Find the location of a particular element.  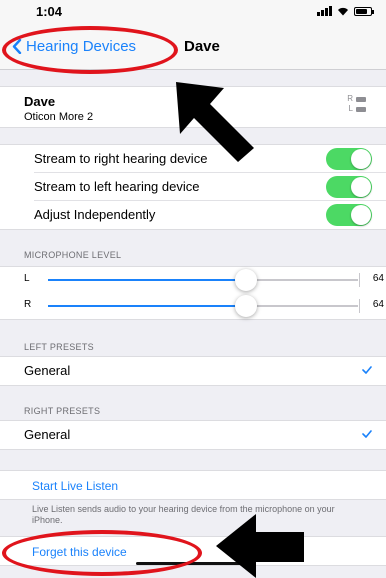

annotation-arrow-left is located at coordinates (260, 546).